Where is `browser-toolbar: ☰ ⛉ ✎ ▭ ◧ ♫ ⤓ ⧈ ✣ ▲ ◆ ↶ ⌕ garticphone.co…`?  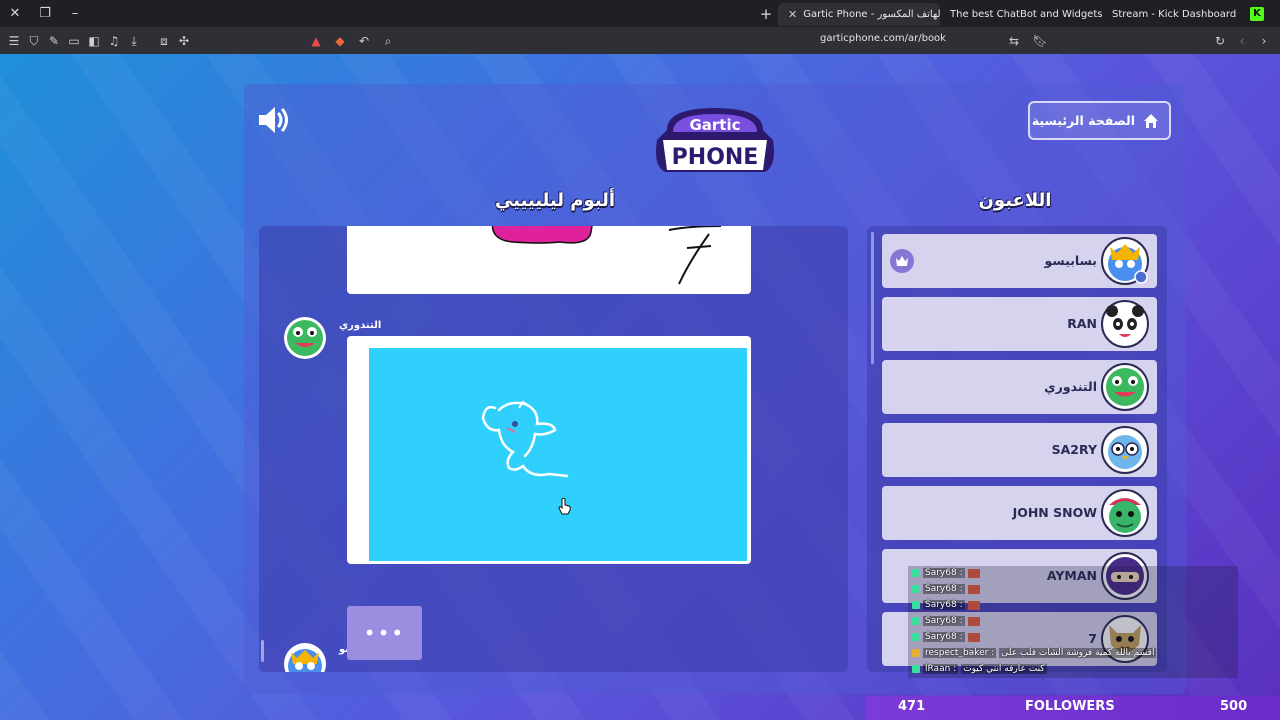
browser-toolbar: ☰ ⛉ ✎ ▭ ◧ ♫ ⤓ ⧈ ✣ ▲ ◆ ↶ ⌕ garticphone.co… is located at coordinates (640, 40).